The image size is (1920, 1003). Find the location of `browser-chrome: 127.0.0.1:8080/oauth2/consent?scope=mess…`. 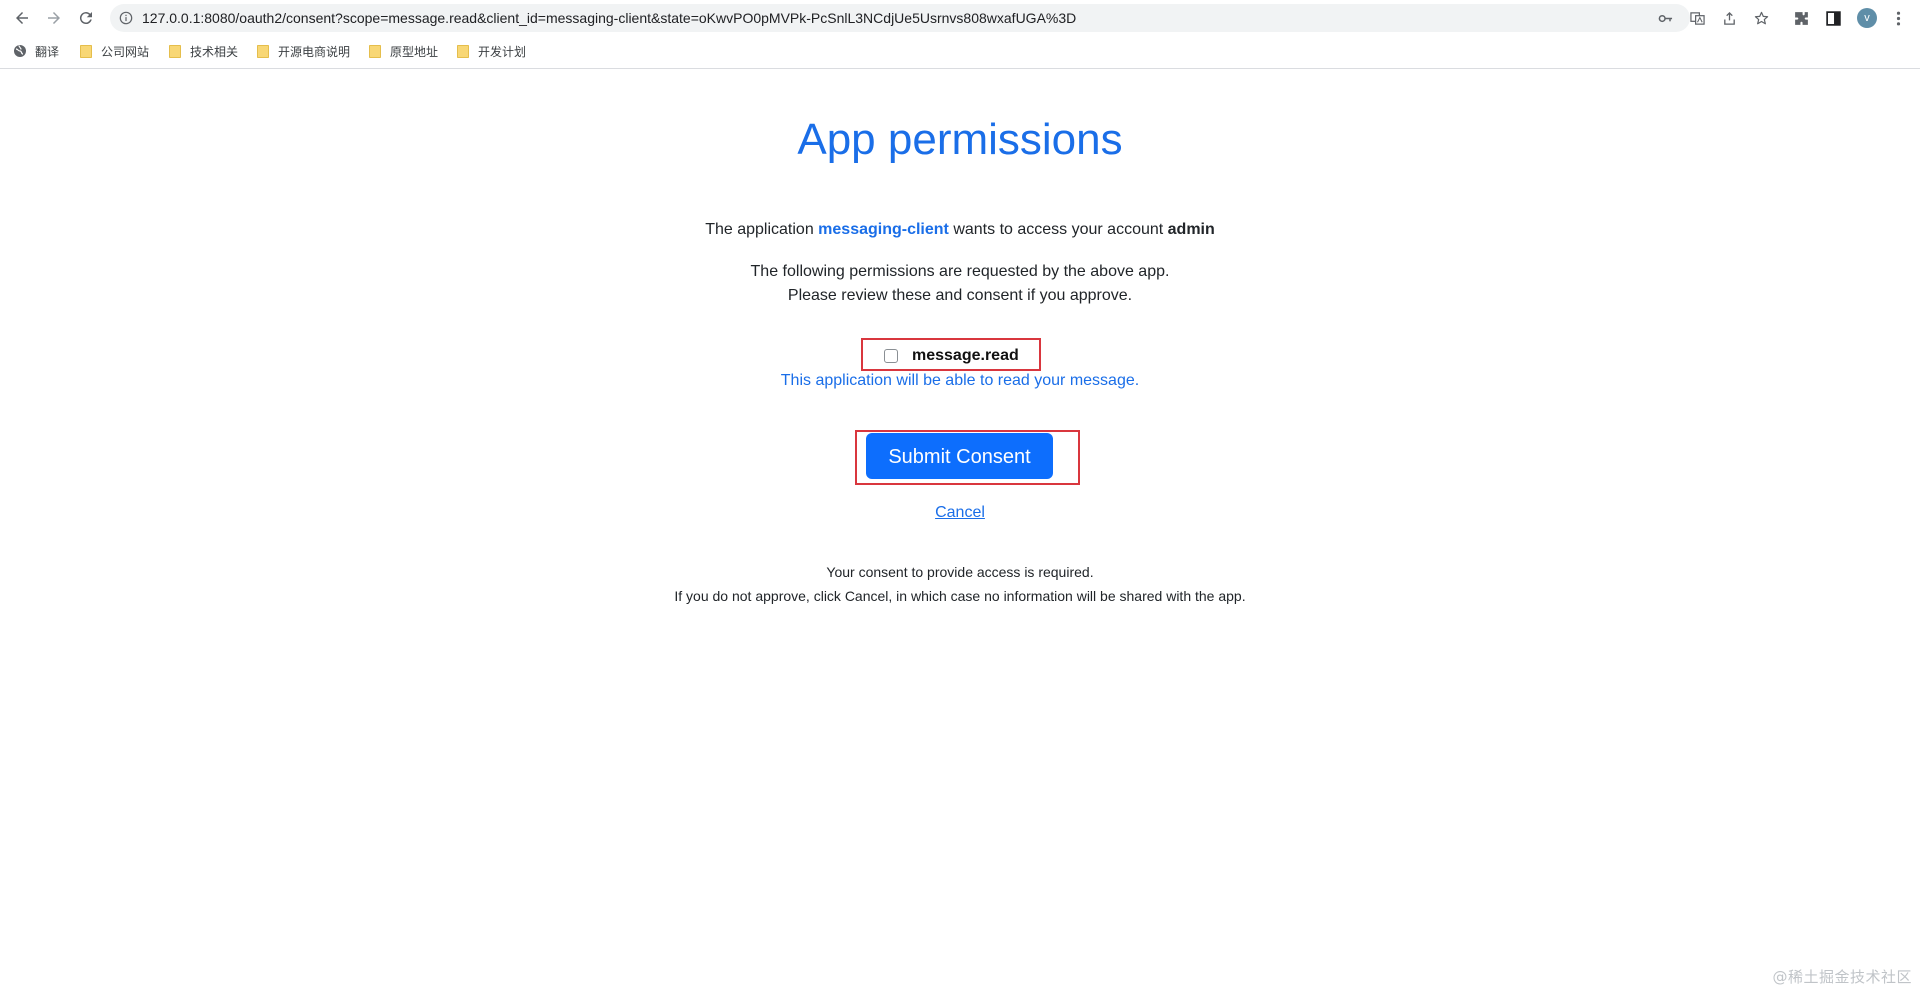

browser-chrome: 127.0.0.1:8080/oauth2/consent?scope=mess… is located at coordinates (960, 34).